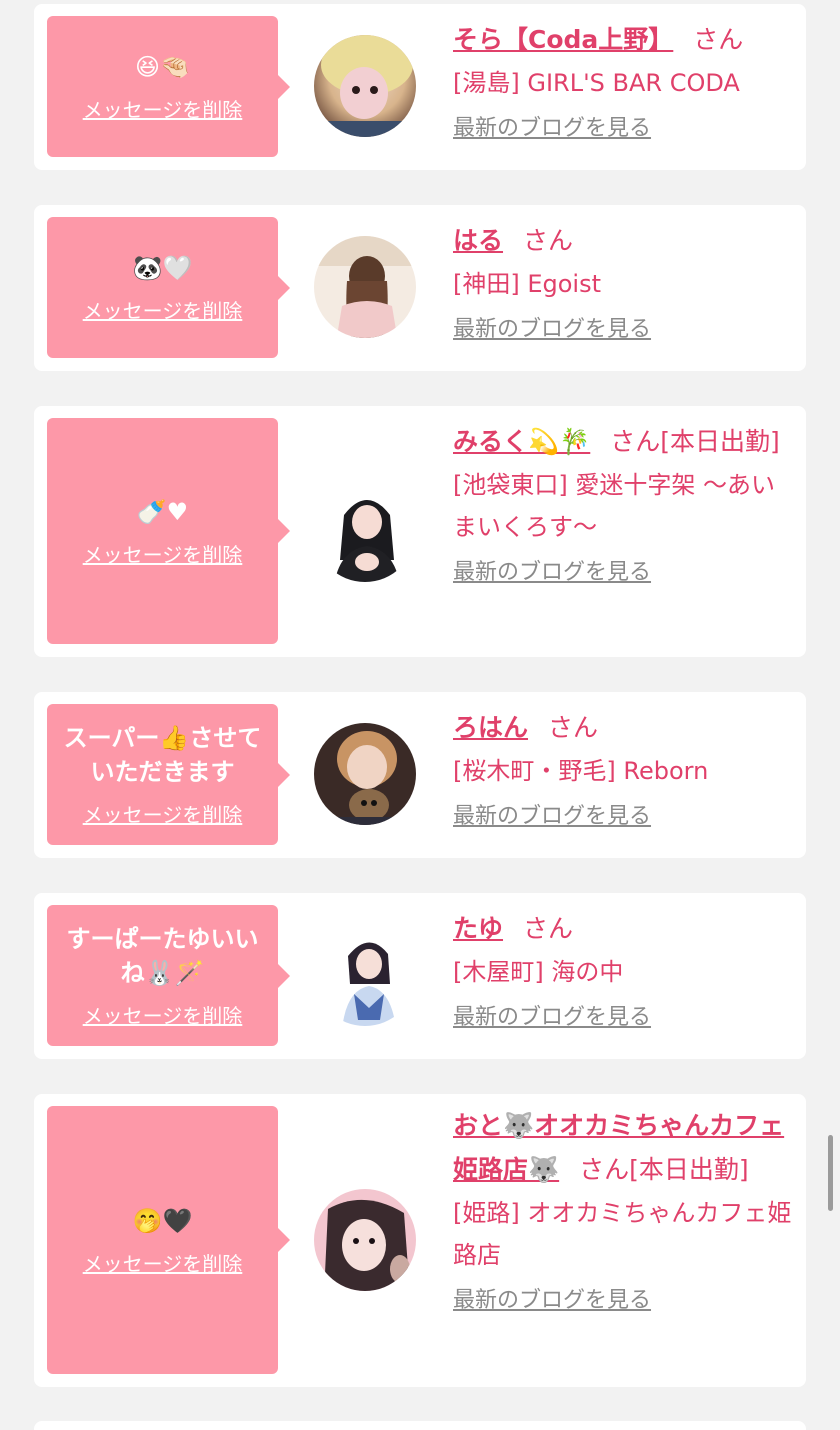 Image resolution: width=840 pixels, height=1430 pixels. Describe the element at coordinates (624, 929) in the screenshot. I see `cast-name-line: たゆ さん` at that location.